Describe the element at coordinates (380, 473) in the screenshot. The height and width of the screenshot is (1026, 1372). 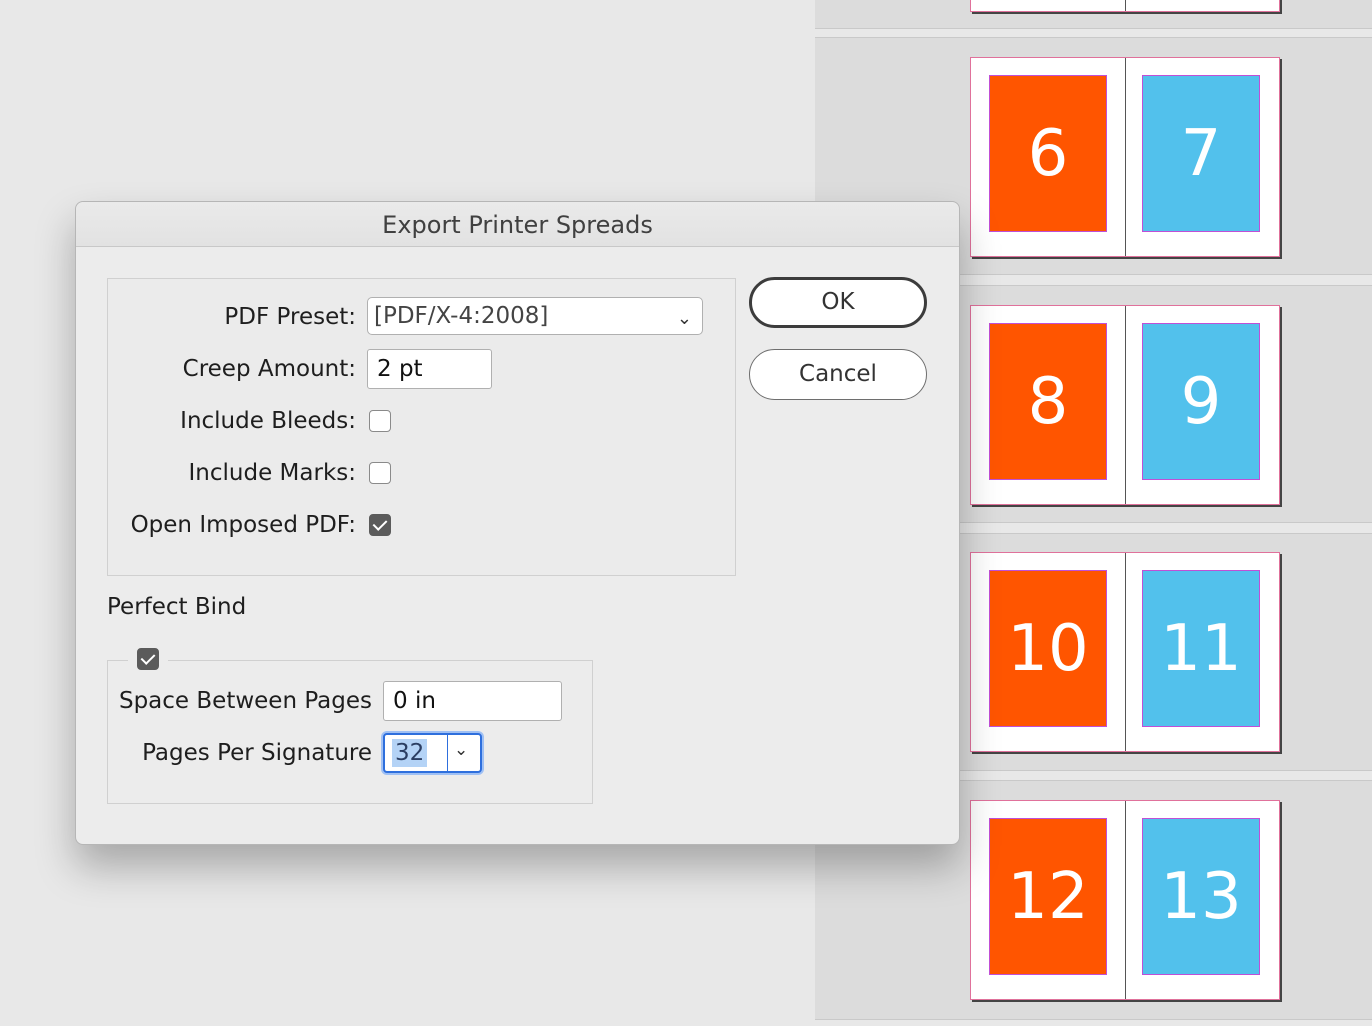
I see `include-marks-checkbox` at that location.